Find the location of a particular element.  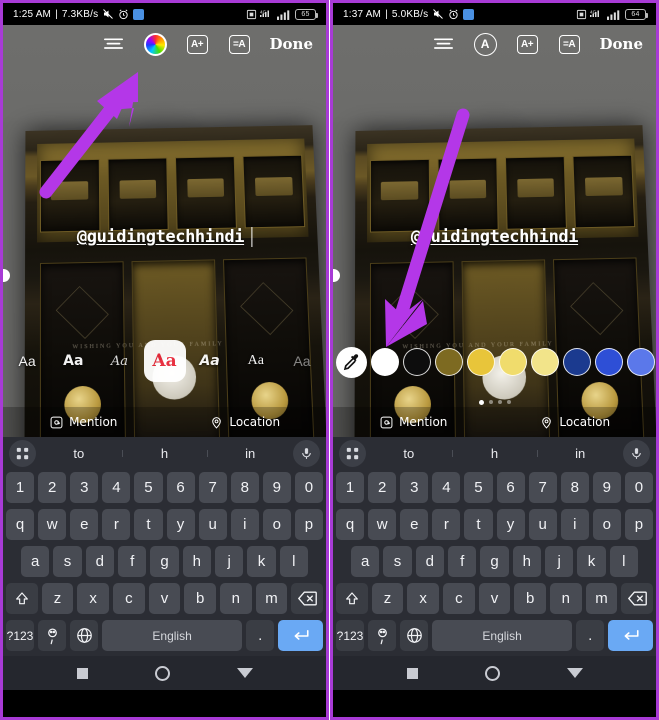

key-u: u is located at coordinates (212, 524).